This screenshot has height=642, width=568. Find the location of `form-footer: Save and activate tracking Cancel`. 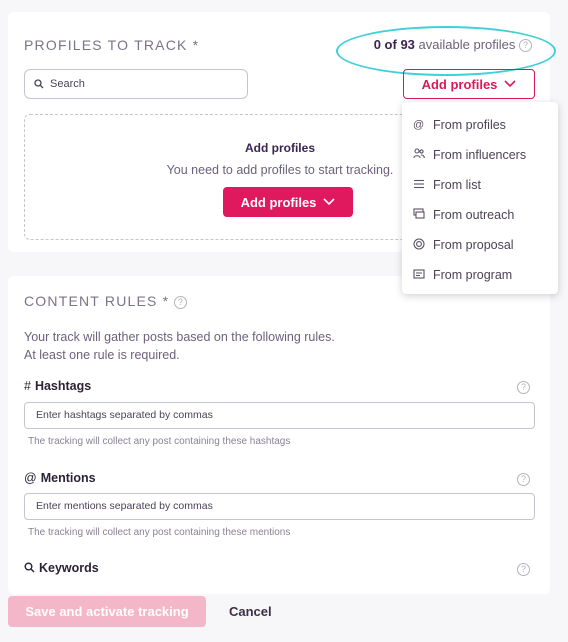

form-footer: Save and activate tracking Cancel is located at coordinates (284, 618).